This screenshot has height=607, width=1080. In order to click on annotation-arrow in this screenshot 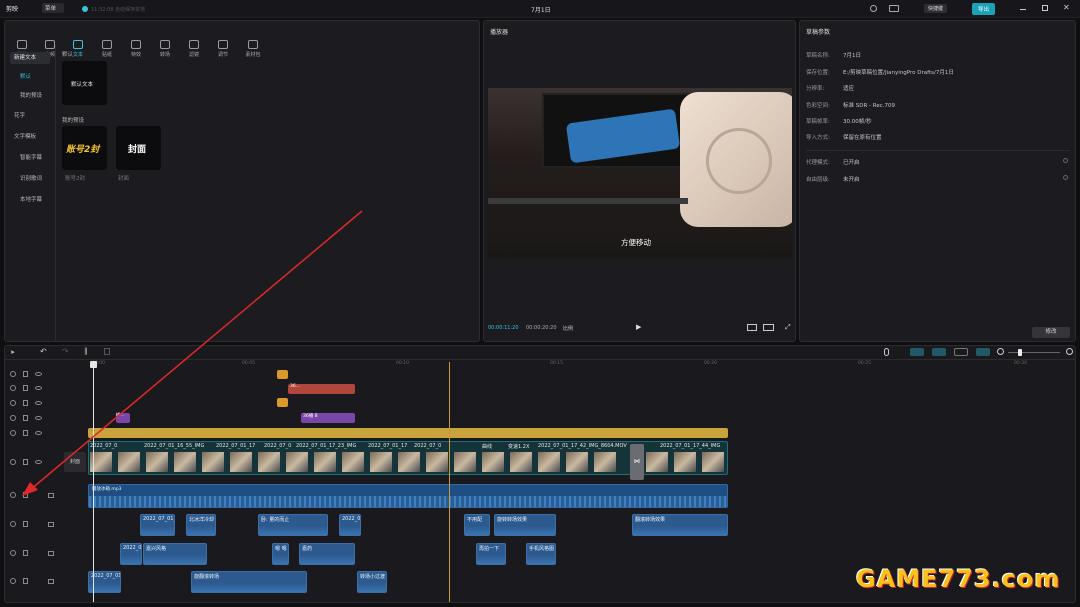, I will do `click(192, 353)`.